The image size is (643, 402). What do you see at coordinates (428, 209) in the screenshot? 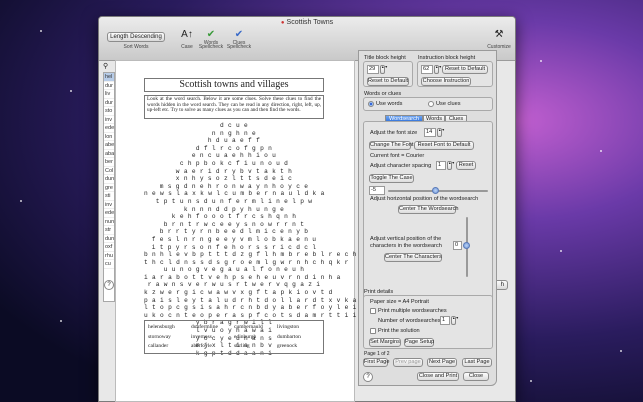
I see `center-wordsearch-button: Center The Wordsearch` at bounding box center [428, 209].